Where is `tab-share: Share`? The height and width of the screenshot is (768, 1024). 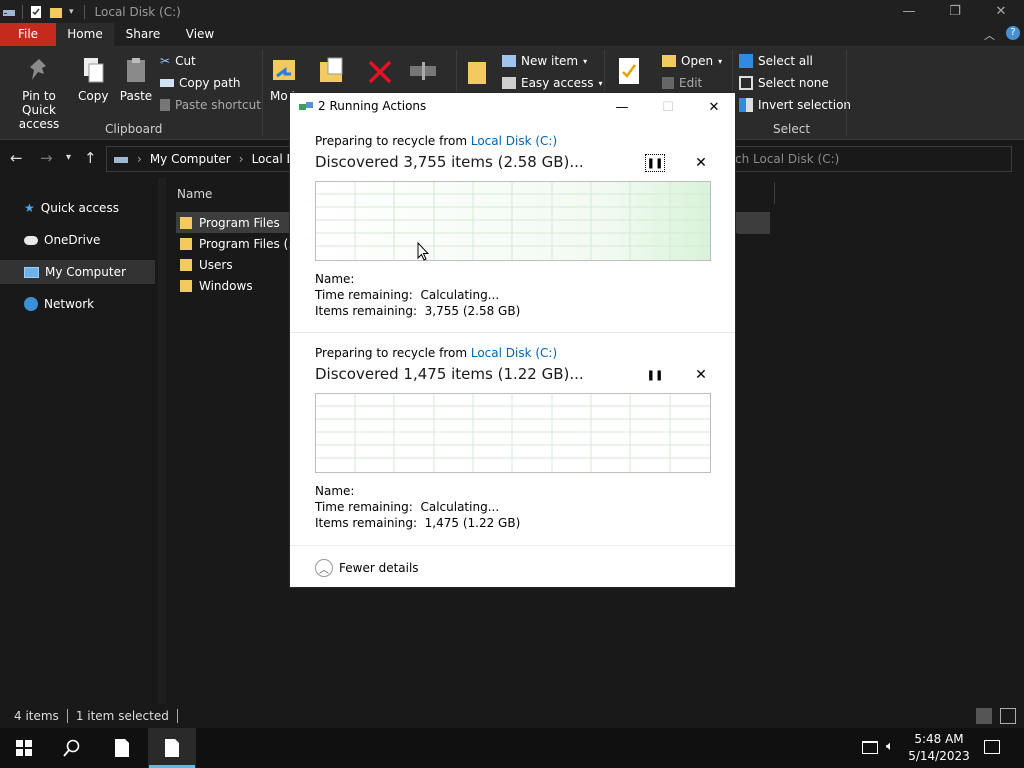
tab-share: Share is located at coordinates (143, 34).